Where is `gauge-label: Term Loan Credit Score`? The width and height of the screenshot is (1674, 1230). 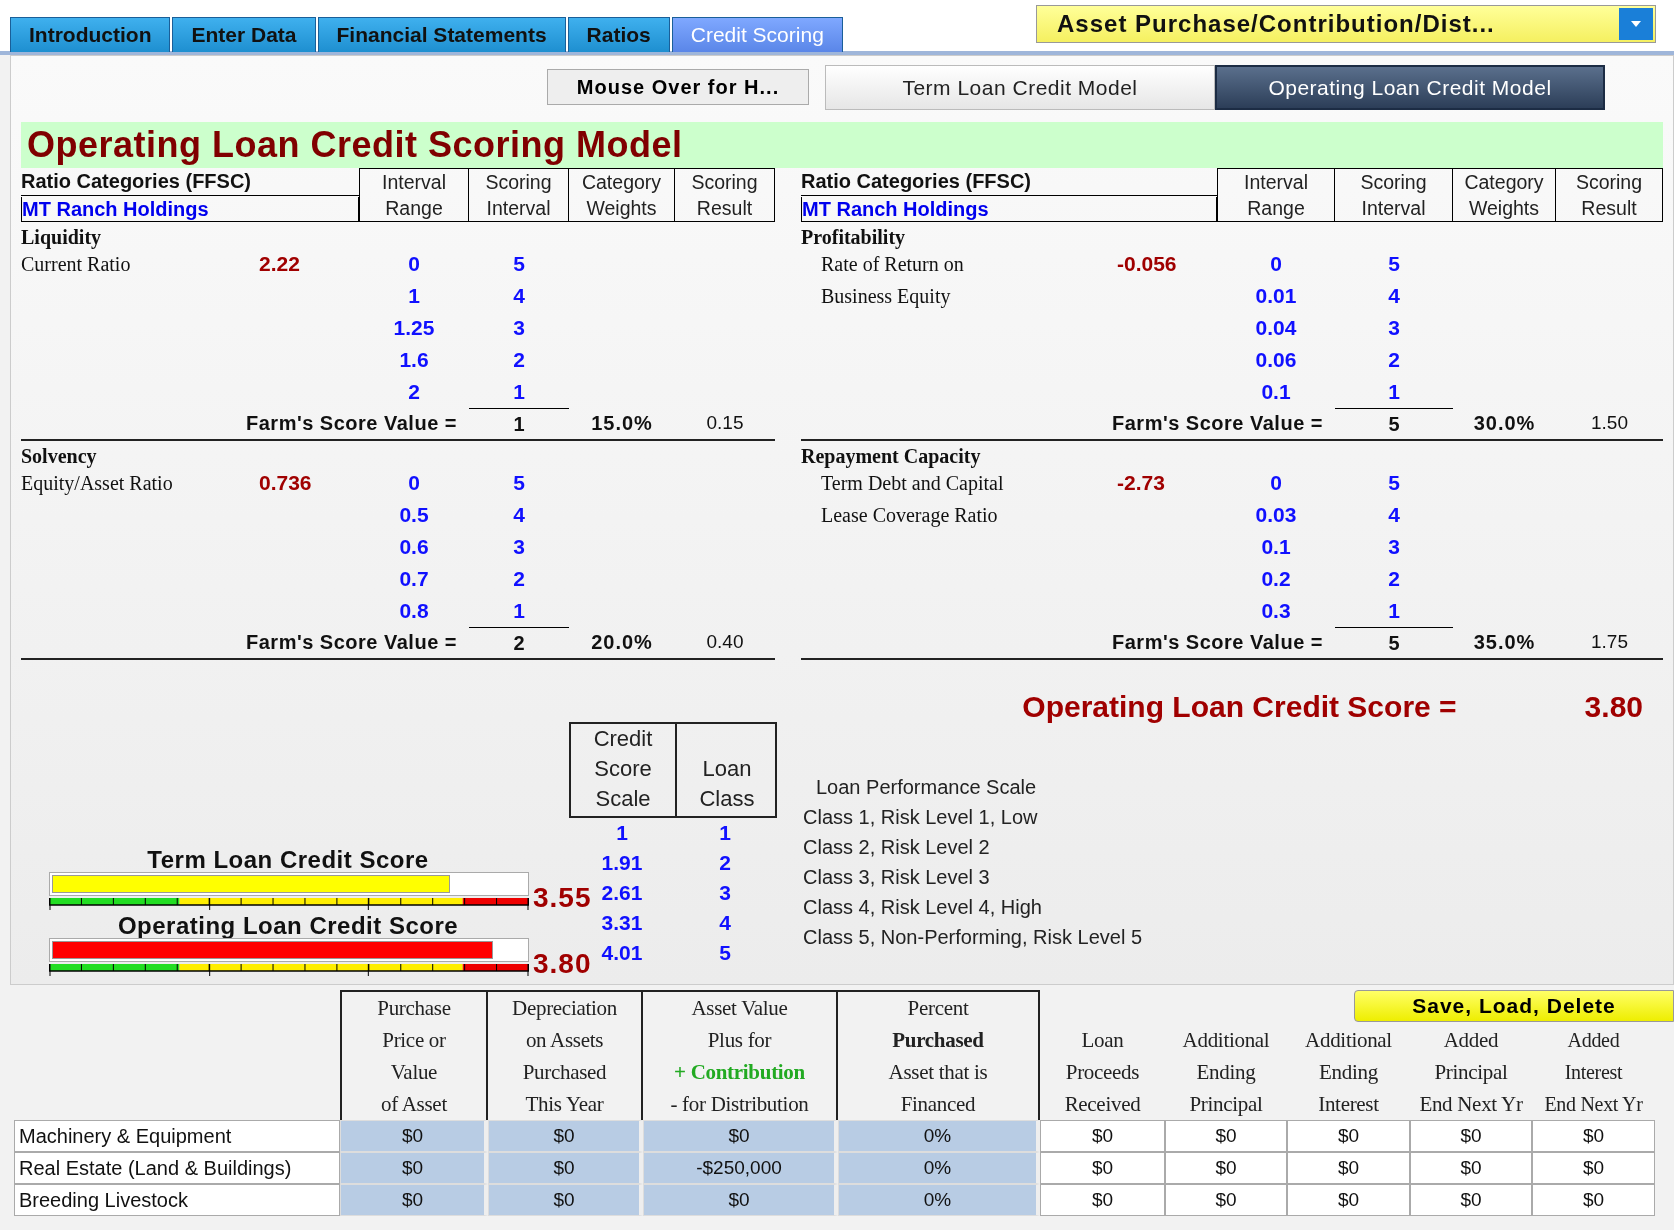 gauge-label: Term Loan Credit Score is located at coordinates (288, 859).